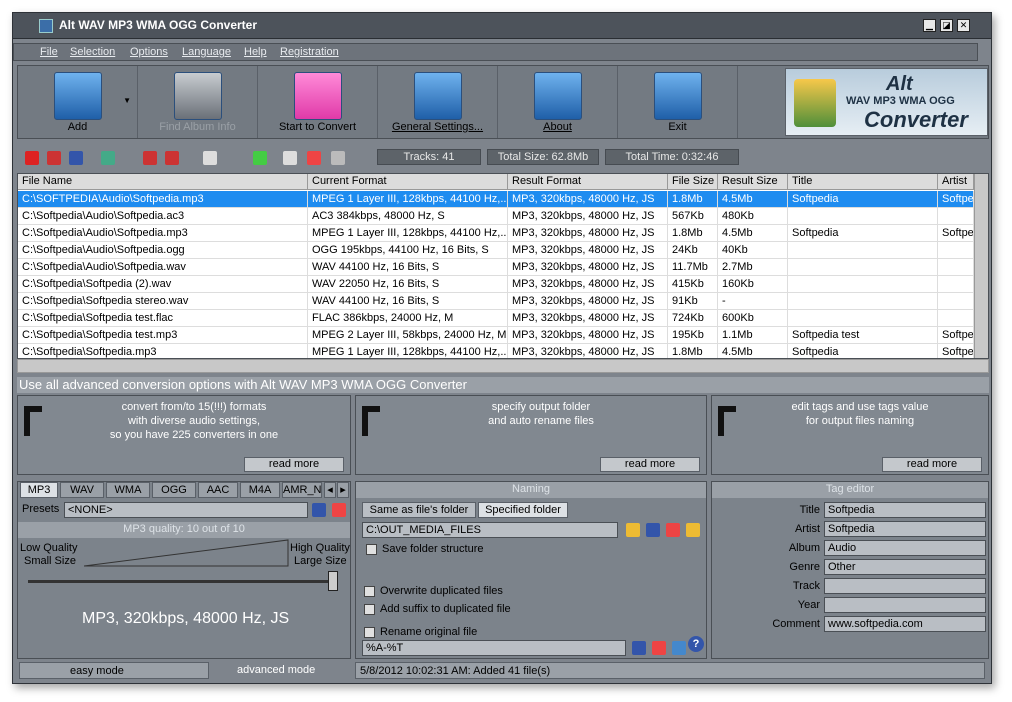 This screenshot has width=1012, height=702. I want to click on col-current-format: Current Format, so click(408, 182).